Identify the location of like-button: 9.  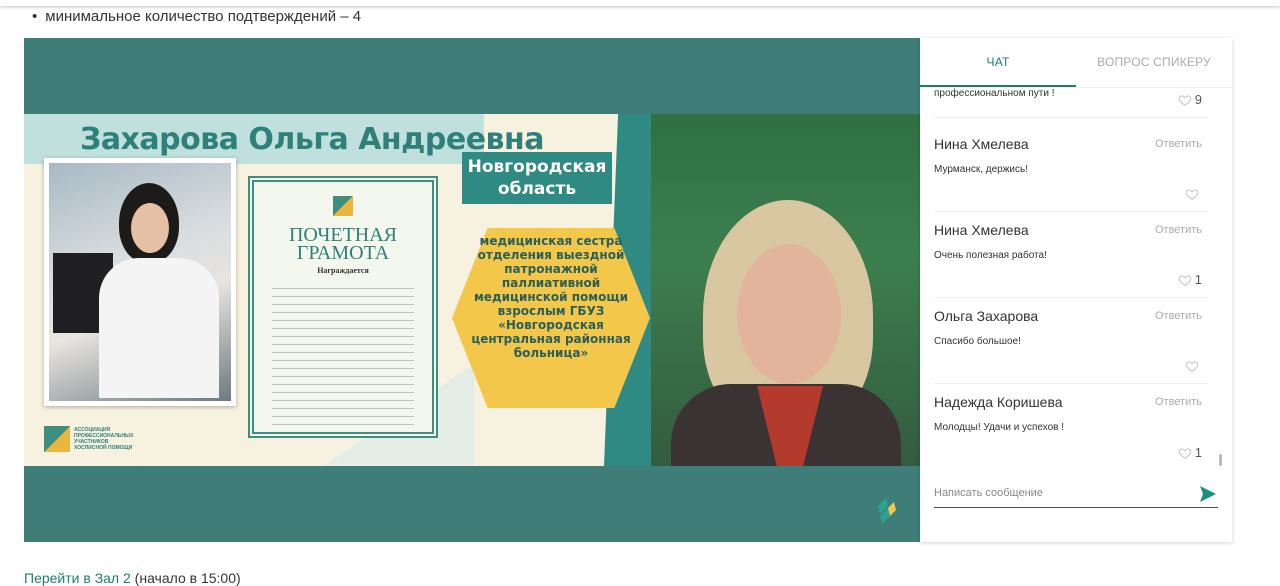
(1190, 99).